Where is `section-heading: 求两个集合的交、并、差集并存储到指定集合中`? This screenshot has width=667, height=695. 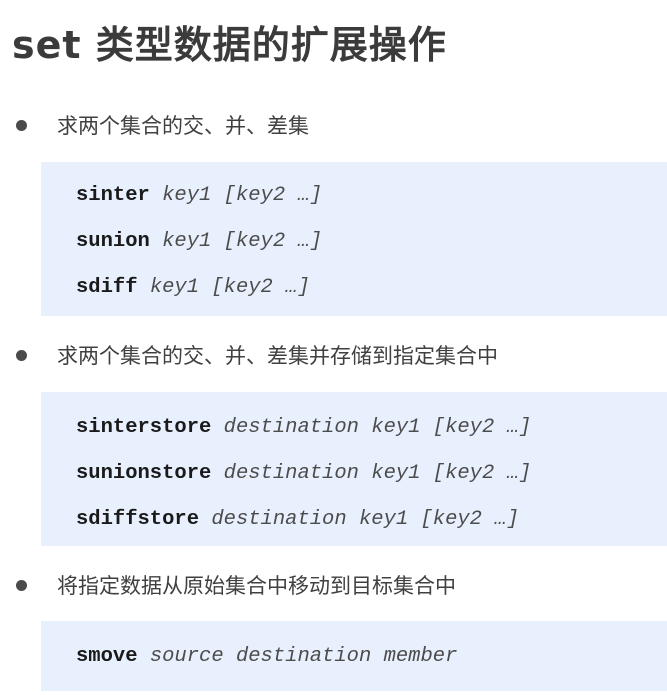
section-heading: 求两个集合的交、并、差集并存储到指定集合中 is located at coordinates (257, 355).